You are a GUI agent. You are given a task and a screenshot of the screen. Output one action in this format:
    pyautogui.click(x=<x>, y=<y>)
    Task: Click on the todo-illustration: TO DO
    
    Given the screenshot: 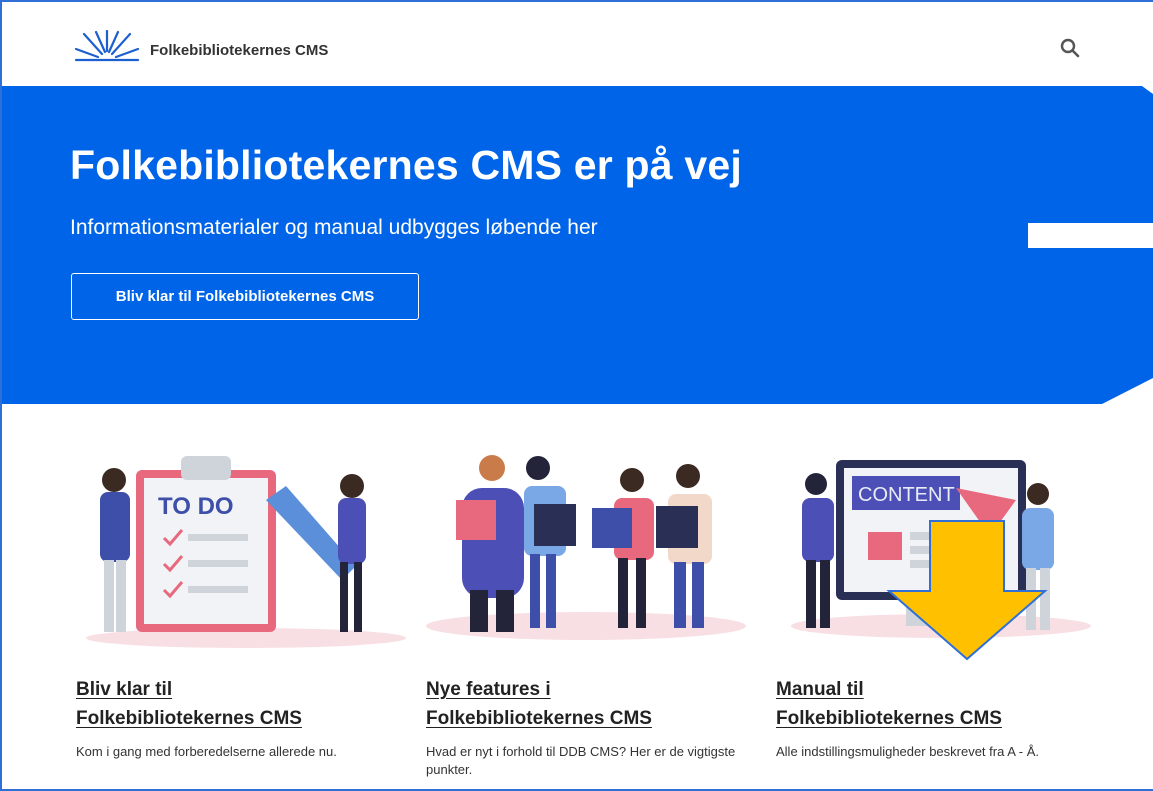 What is the action you would take?
    pyautogui.click(x=246, y=552)
    